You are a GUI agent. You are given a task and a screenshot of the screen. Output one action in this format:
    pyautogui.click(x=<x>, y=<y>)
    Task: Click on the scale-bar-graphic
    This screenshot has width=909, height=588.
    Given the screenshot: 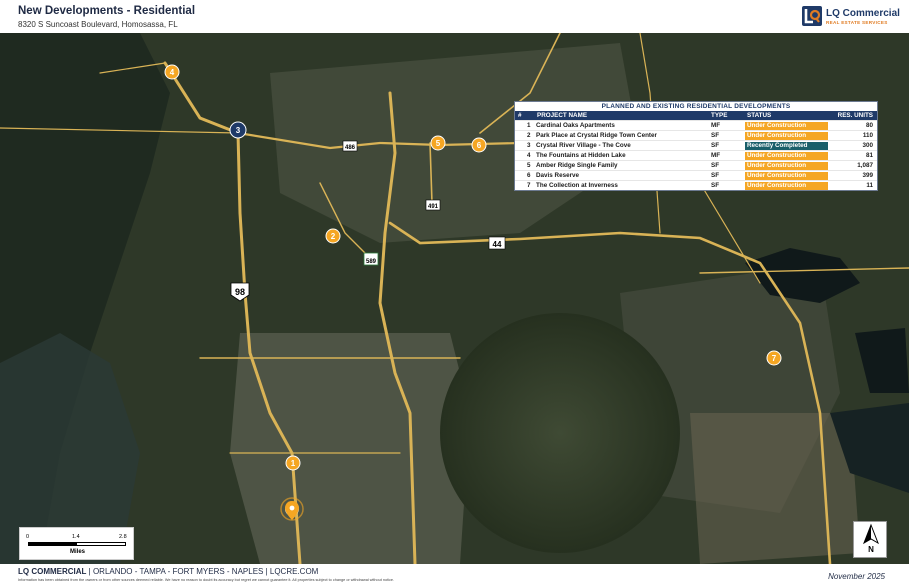 What is the action you would take?
    pyautogui.click(x=77, y=544)
    